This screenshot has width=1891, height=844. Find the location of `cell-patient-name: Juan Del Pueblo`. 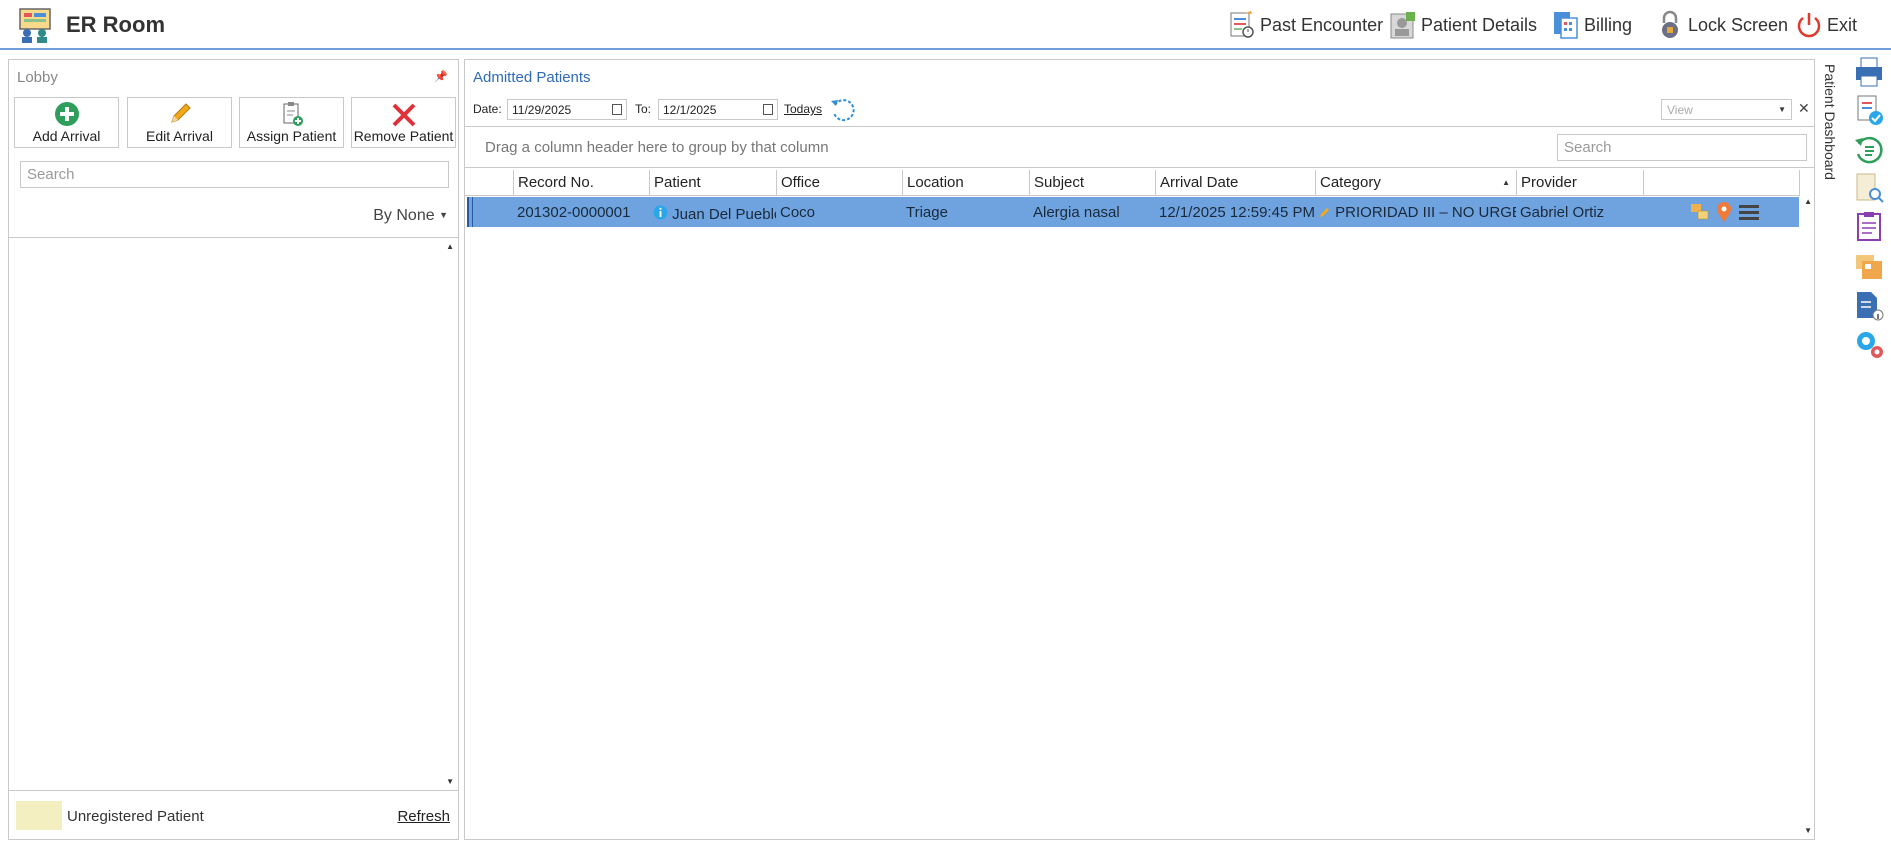

cell-patient-name: Juan Del Pueblo is located at coordinates (724, 214).